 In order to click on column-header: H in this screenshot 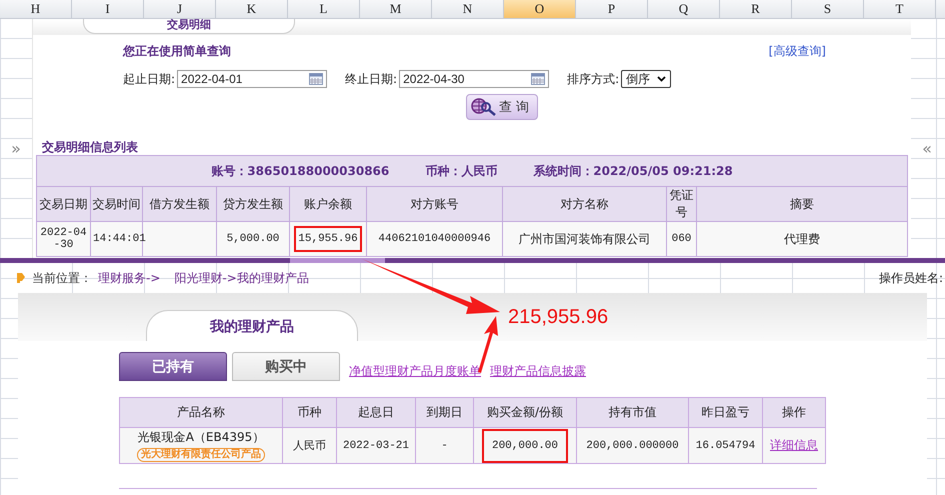, I will do `click(36, 9)`.